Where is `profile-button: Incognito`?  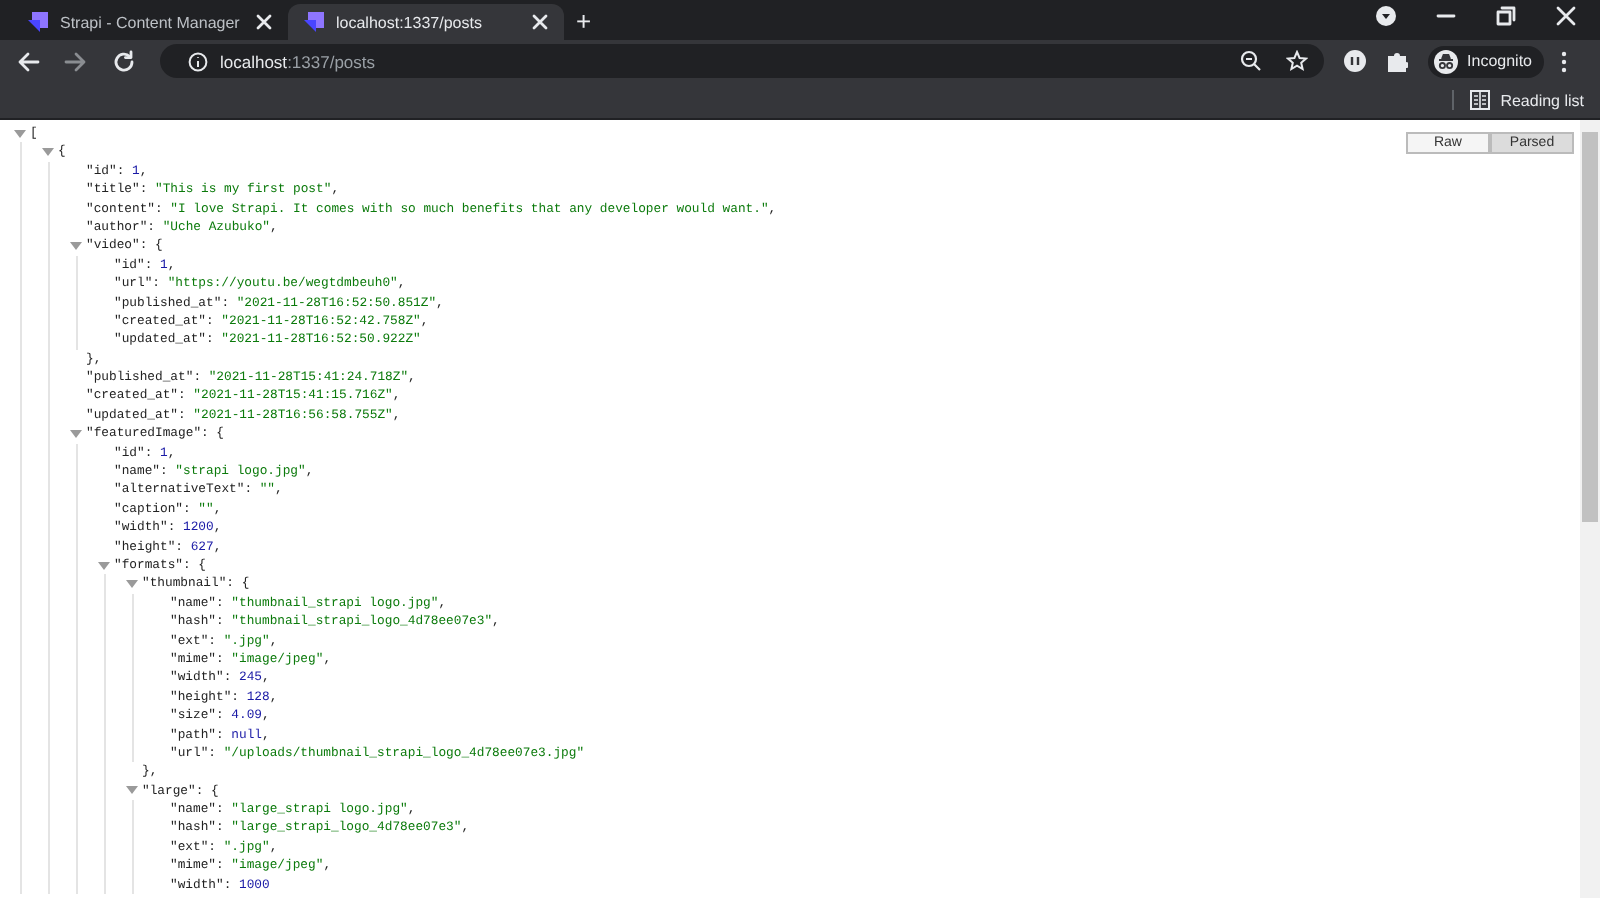 profile-button: Incognito is located at coordinates (1485, 61).